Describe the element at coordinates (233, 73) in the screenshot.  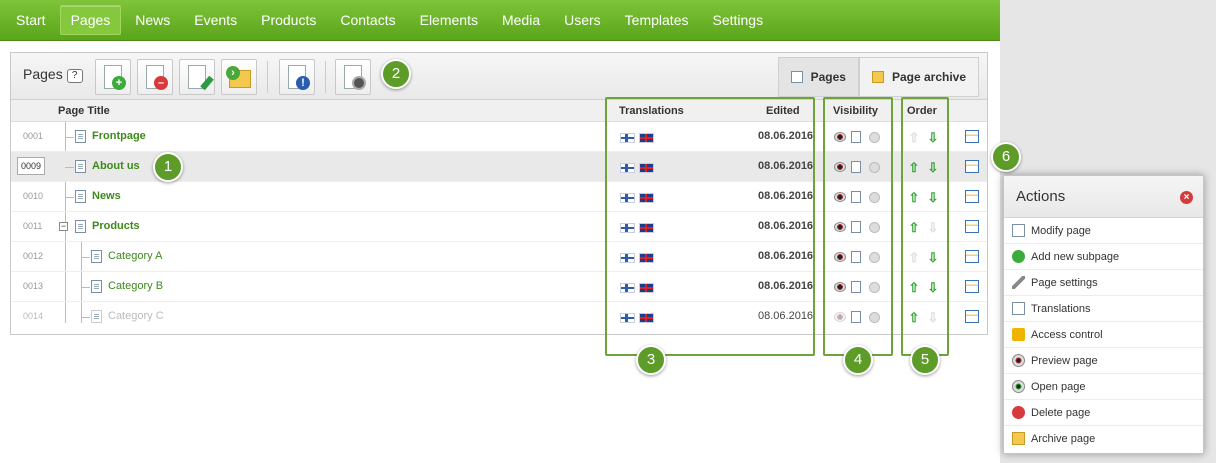
I see `arrow-icon: ›` at that location.